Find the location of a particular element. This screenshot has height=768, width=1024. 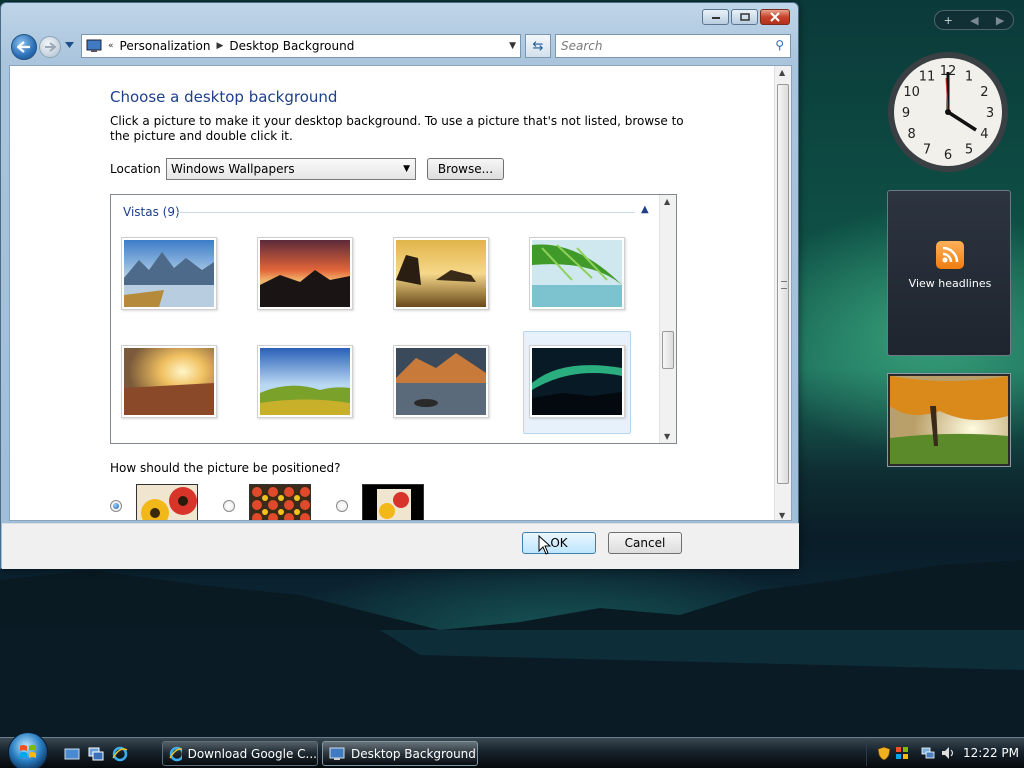

scroll-grip is located at coordinates (784, 285).